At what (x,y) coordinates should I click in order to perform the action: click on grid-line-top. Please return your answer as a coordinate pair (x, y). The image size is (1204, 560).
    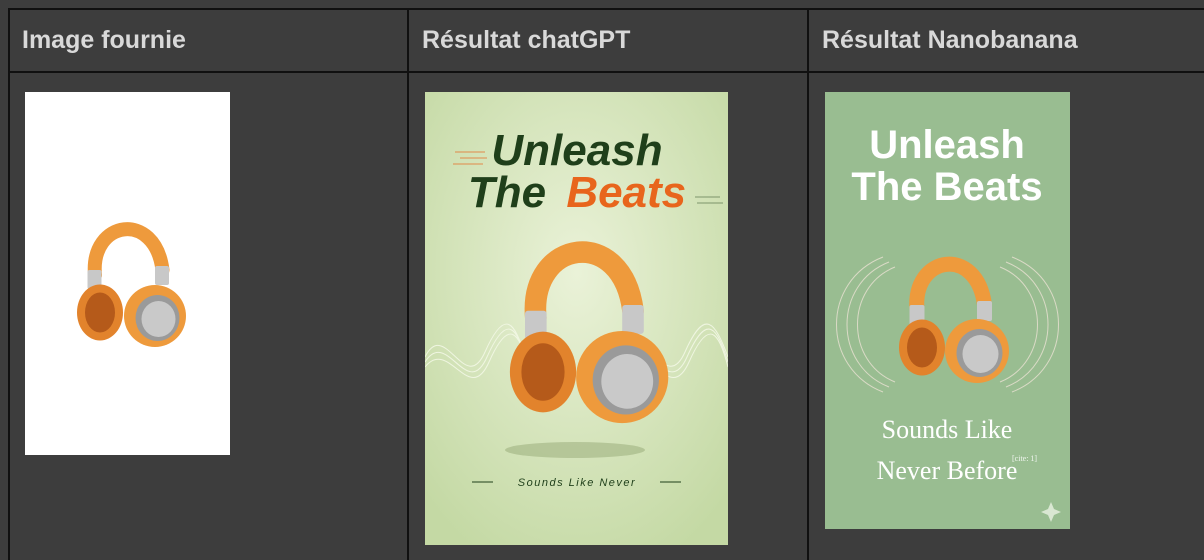
    Looking at the image, I should click on (606, 9).